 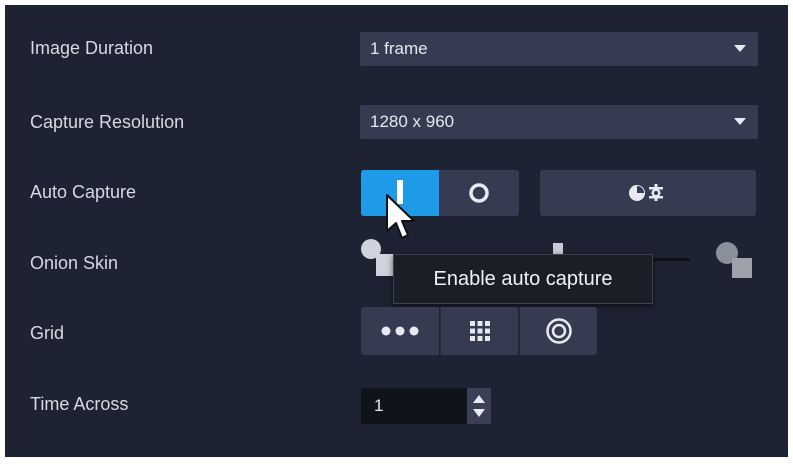 I want to click on stepper-arrows-icon, so click(x=479, y=406).